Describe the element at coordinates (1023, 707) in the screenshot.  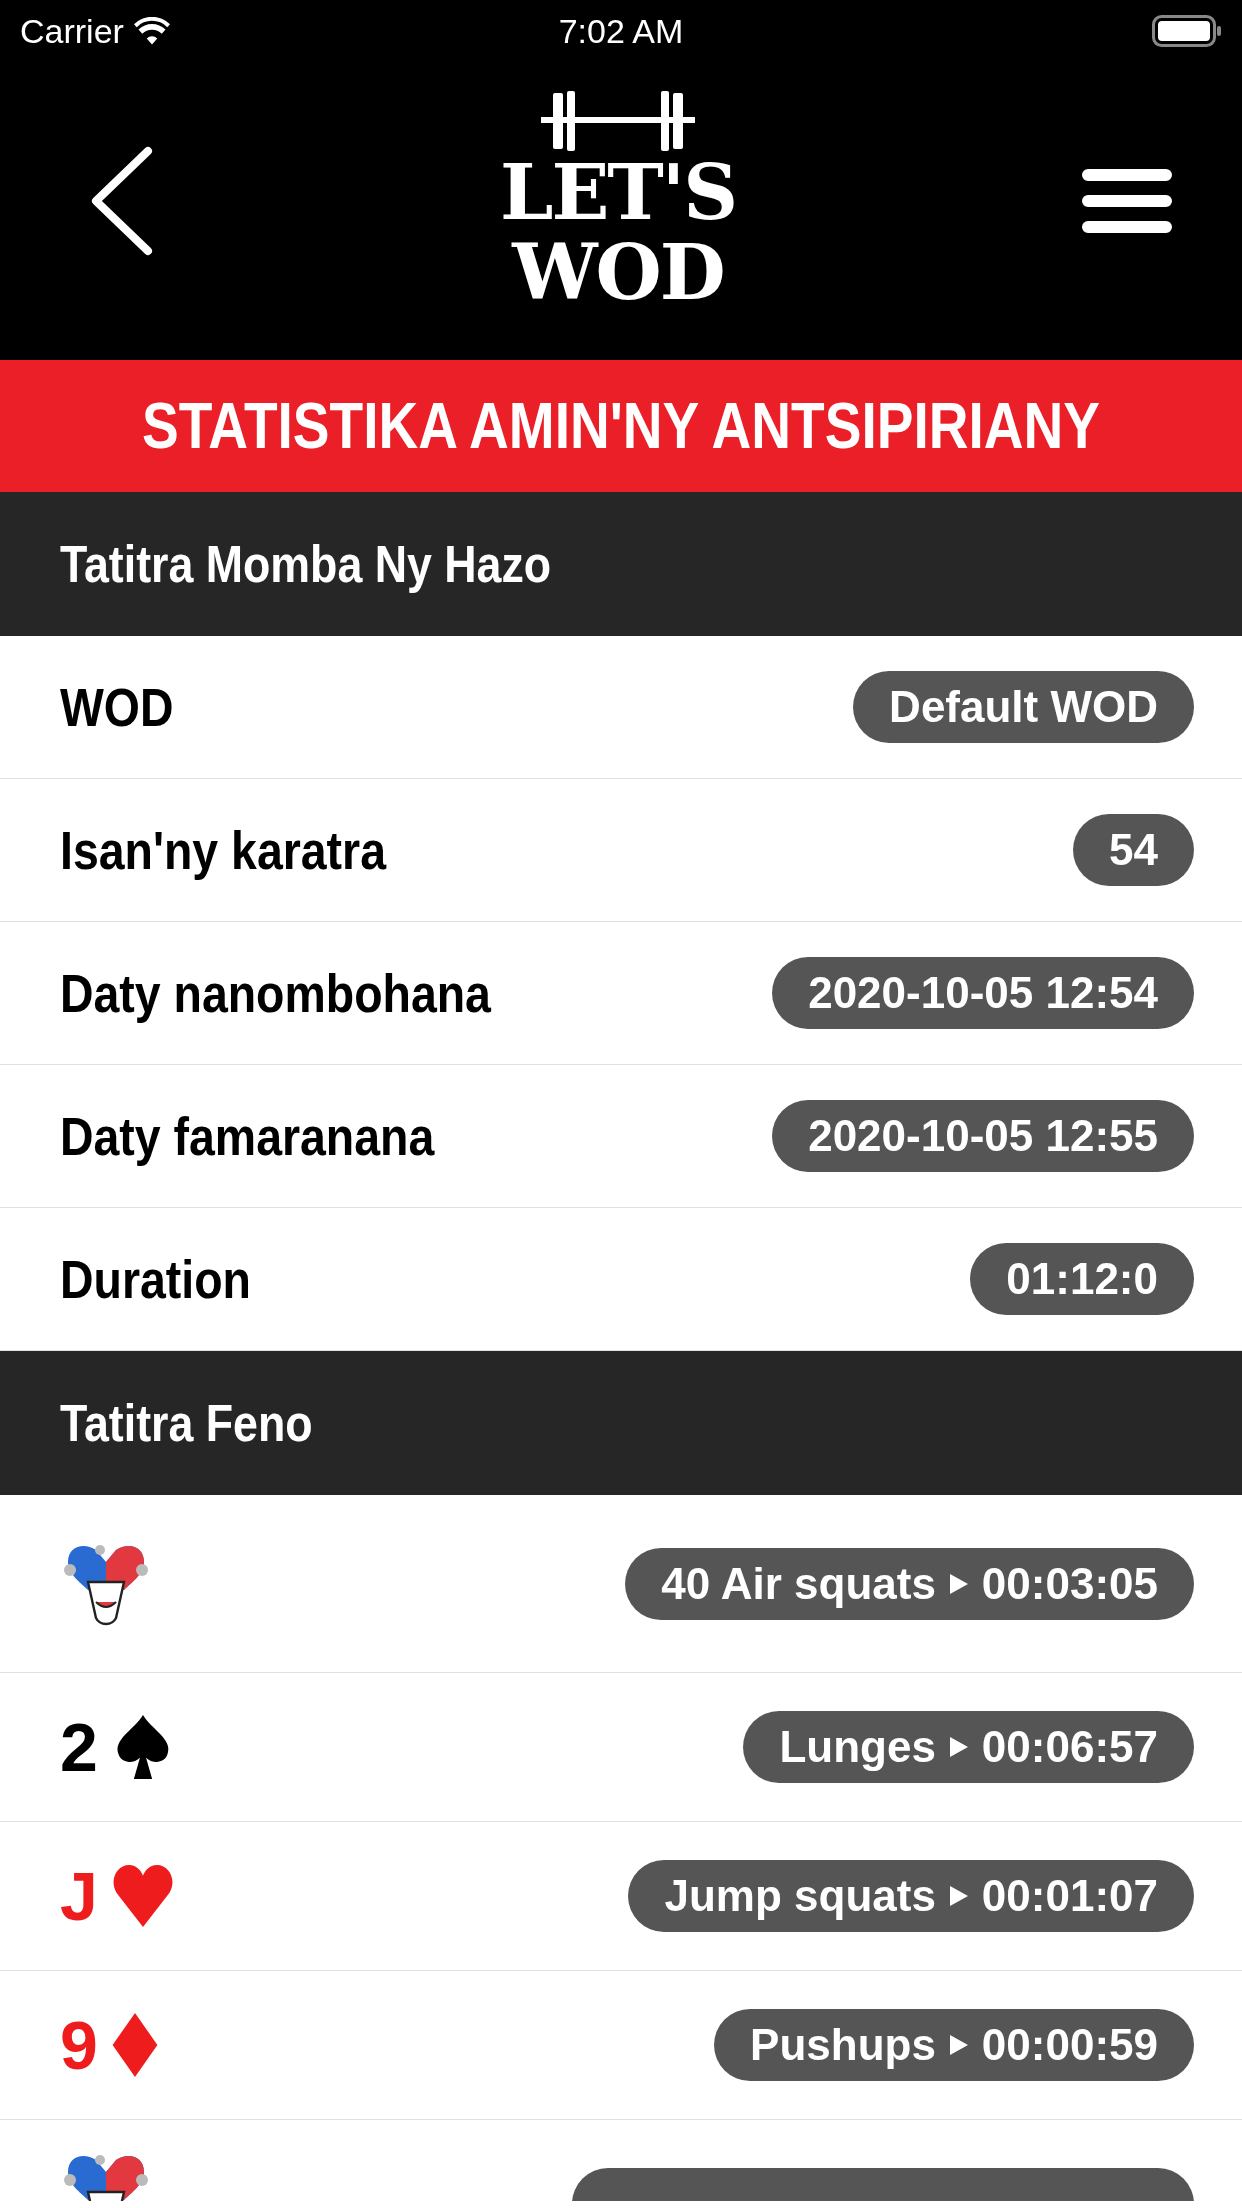
I see `stat-value: Default WOD` at that location.